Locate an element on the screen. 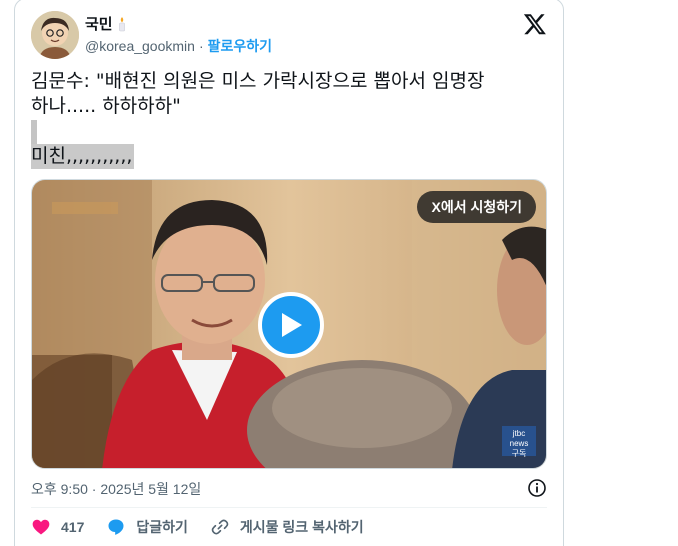 This screenshot has height=546, width=678. blank-line-highlight is located at coordinates (34, 132).